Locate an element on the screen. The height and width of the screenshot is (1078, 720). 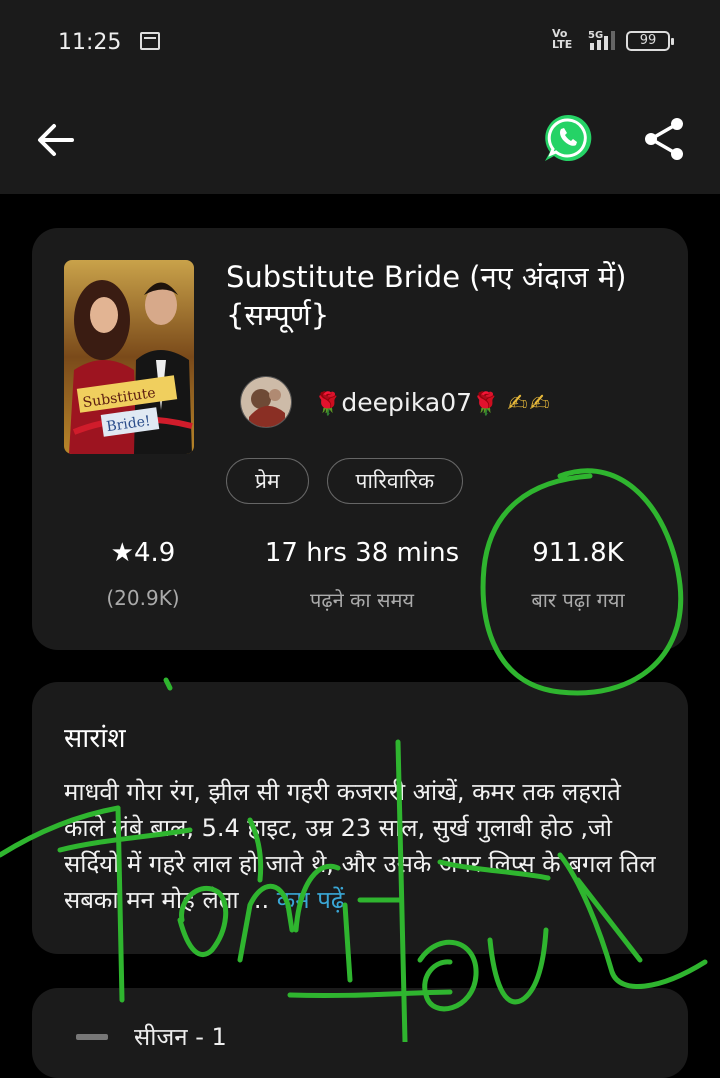
calendar-notification-icon is located at coordinates (150, 41).